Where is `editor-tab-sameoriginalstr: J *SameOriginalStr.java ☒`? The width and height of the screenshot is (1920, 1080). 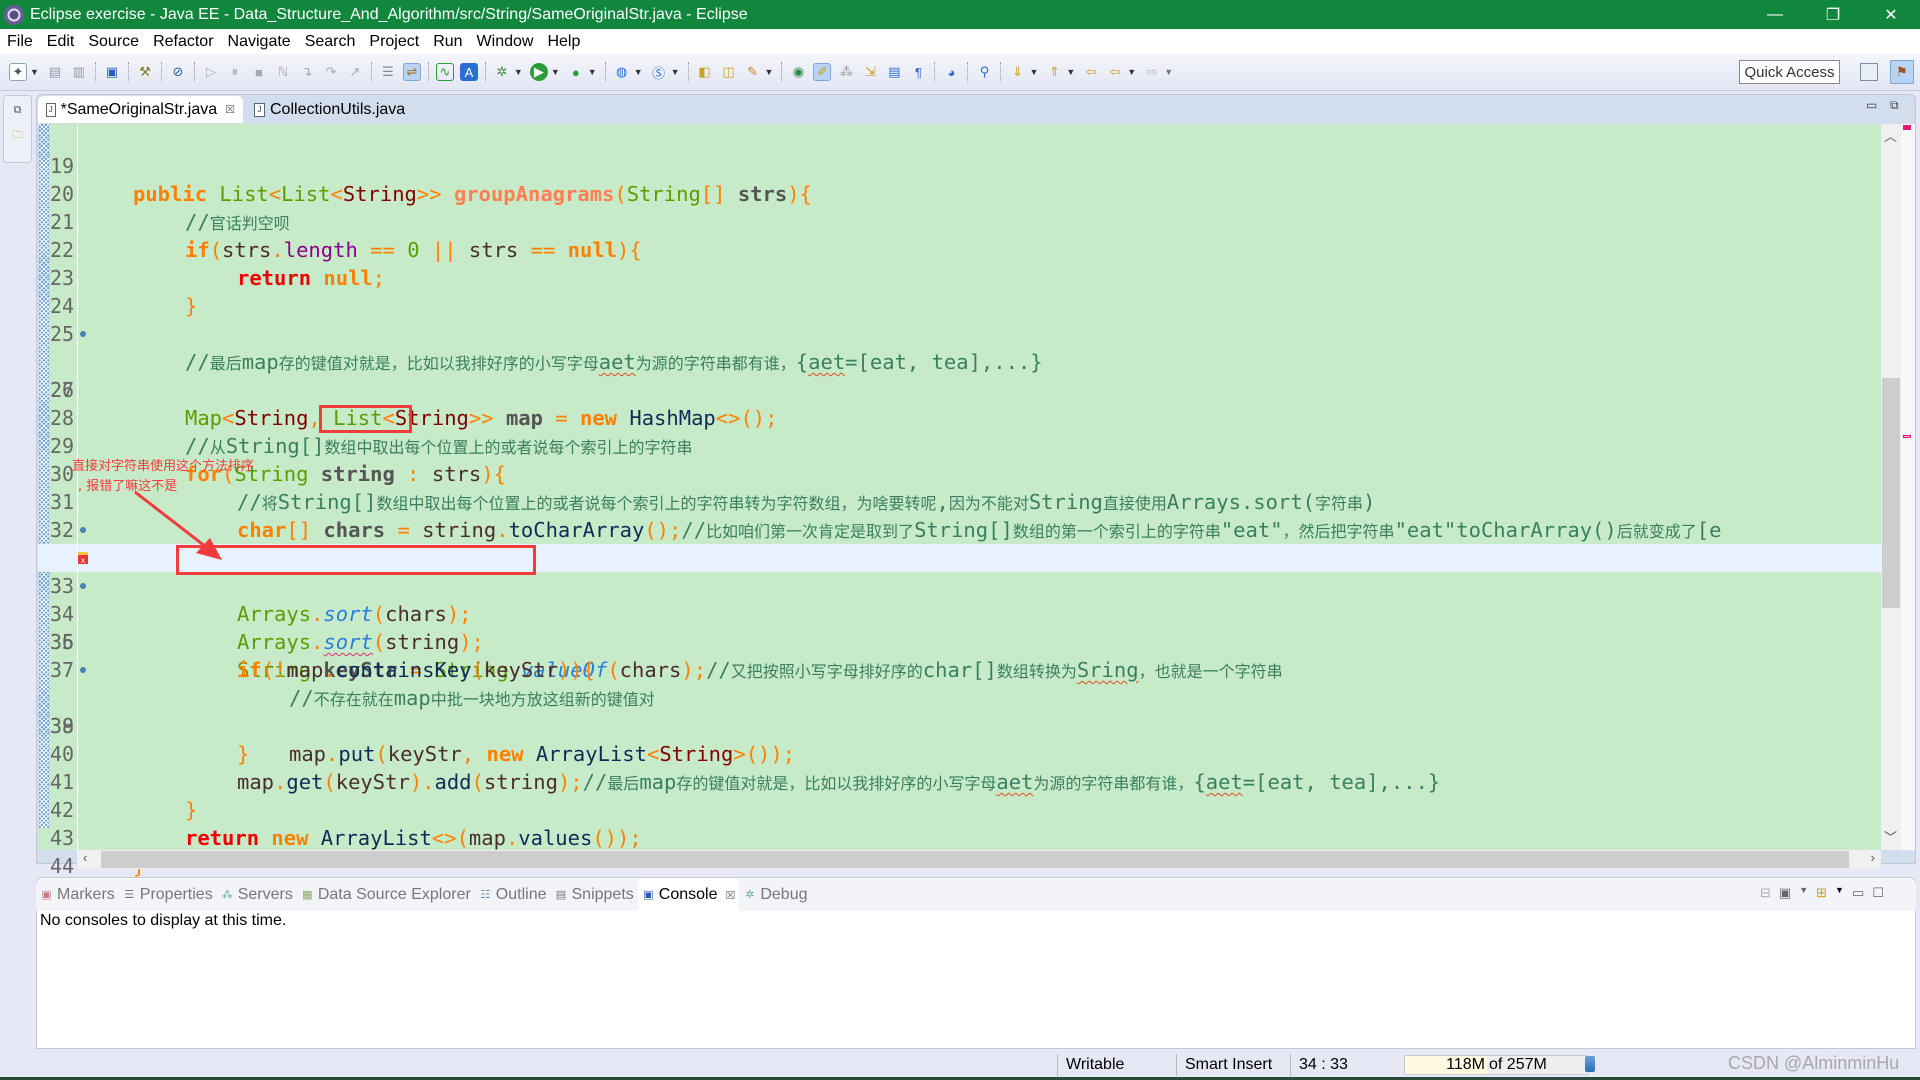 editor-tab-sameoriginalstr: J *SameOriginalStr.java ☒ is located at coordinates (140, 109).